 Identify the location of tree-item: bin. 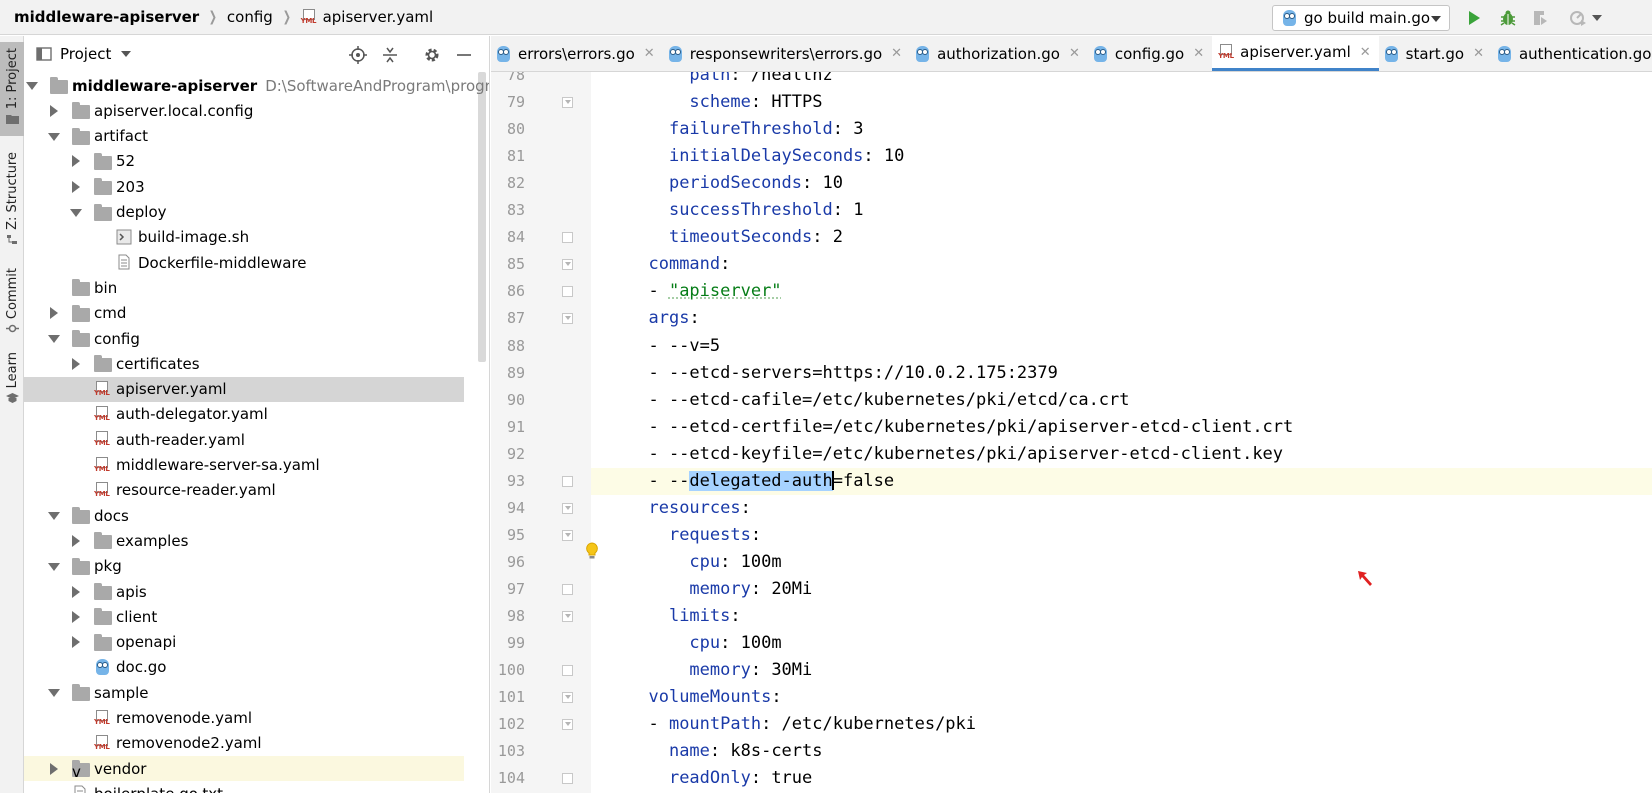
(244, 287).